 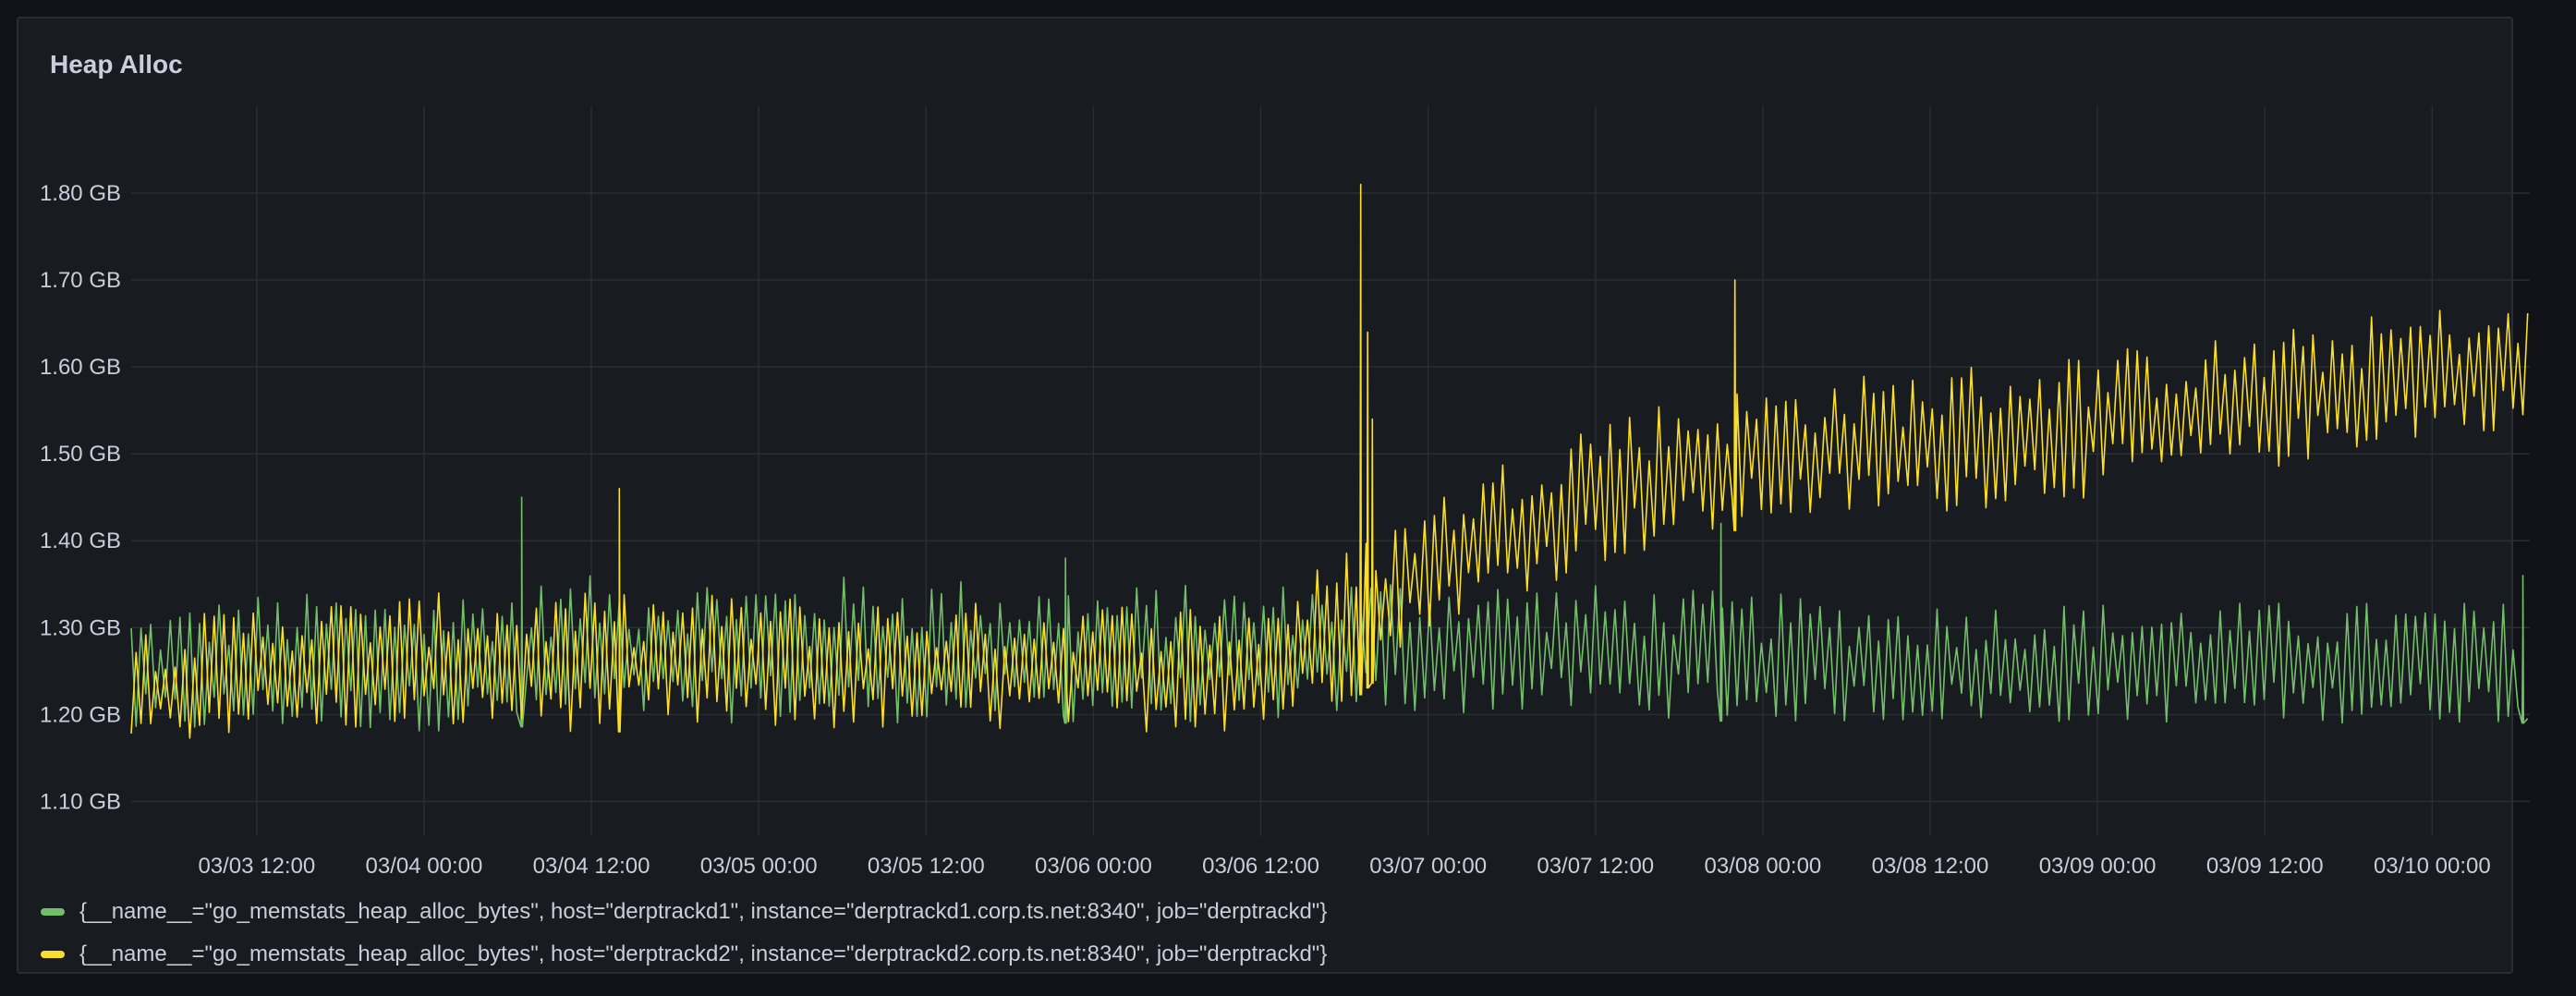 What do you see at coordinates (1762, 866) in the screenshot?
I see `x-tick-label: 03/08 00:00` at bounding box center [1762, 866].